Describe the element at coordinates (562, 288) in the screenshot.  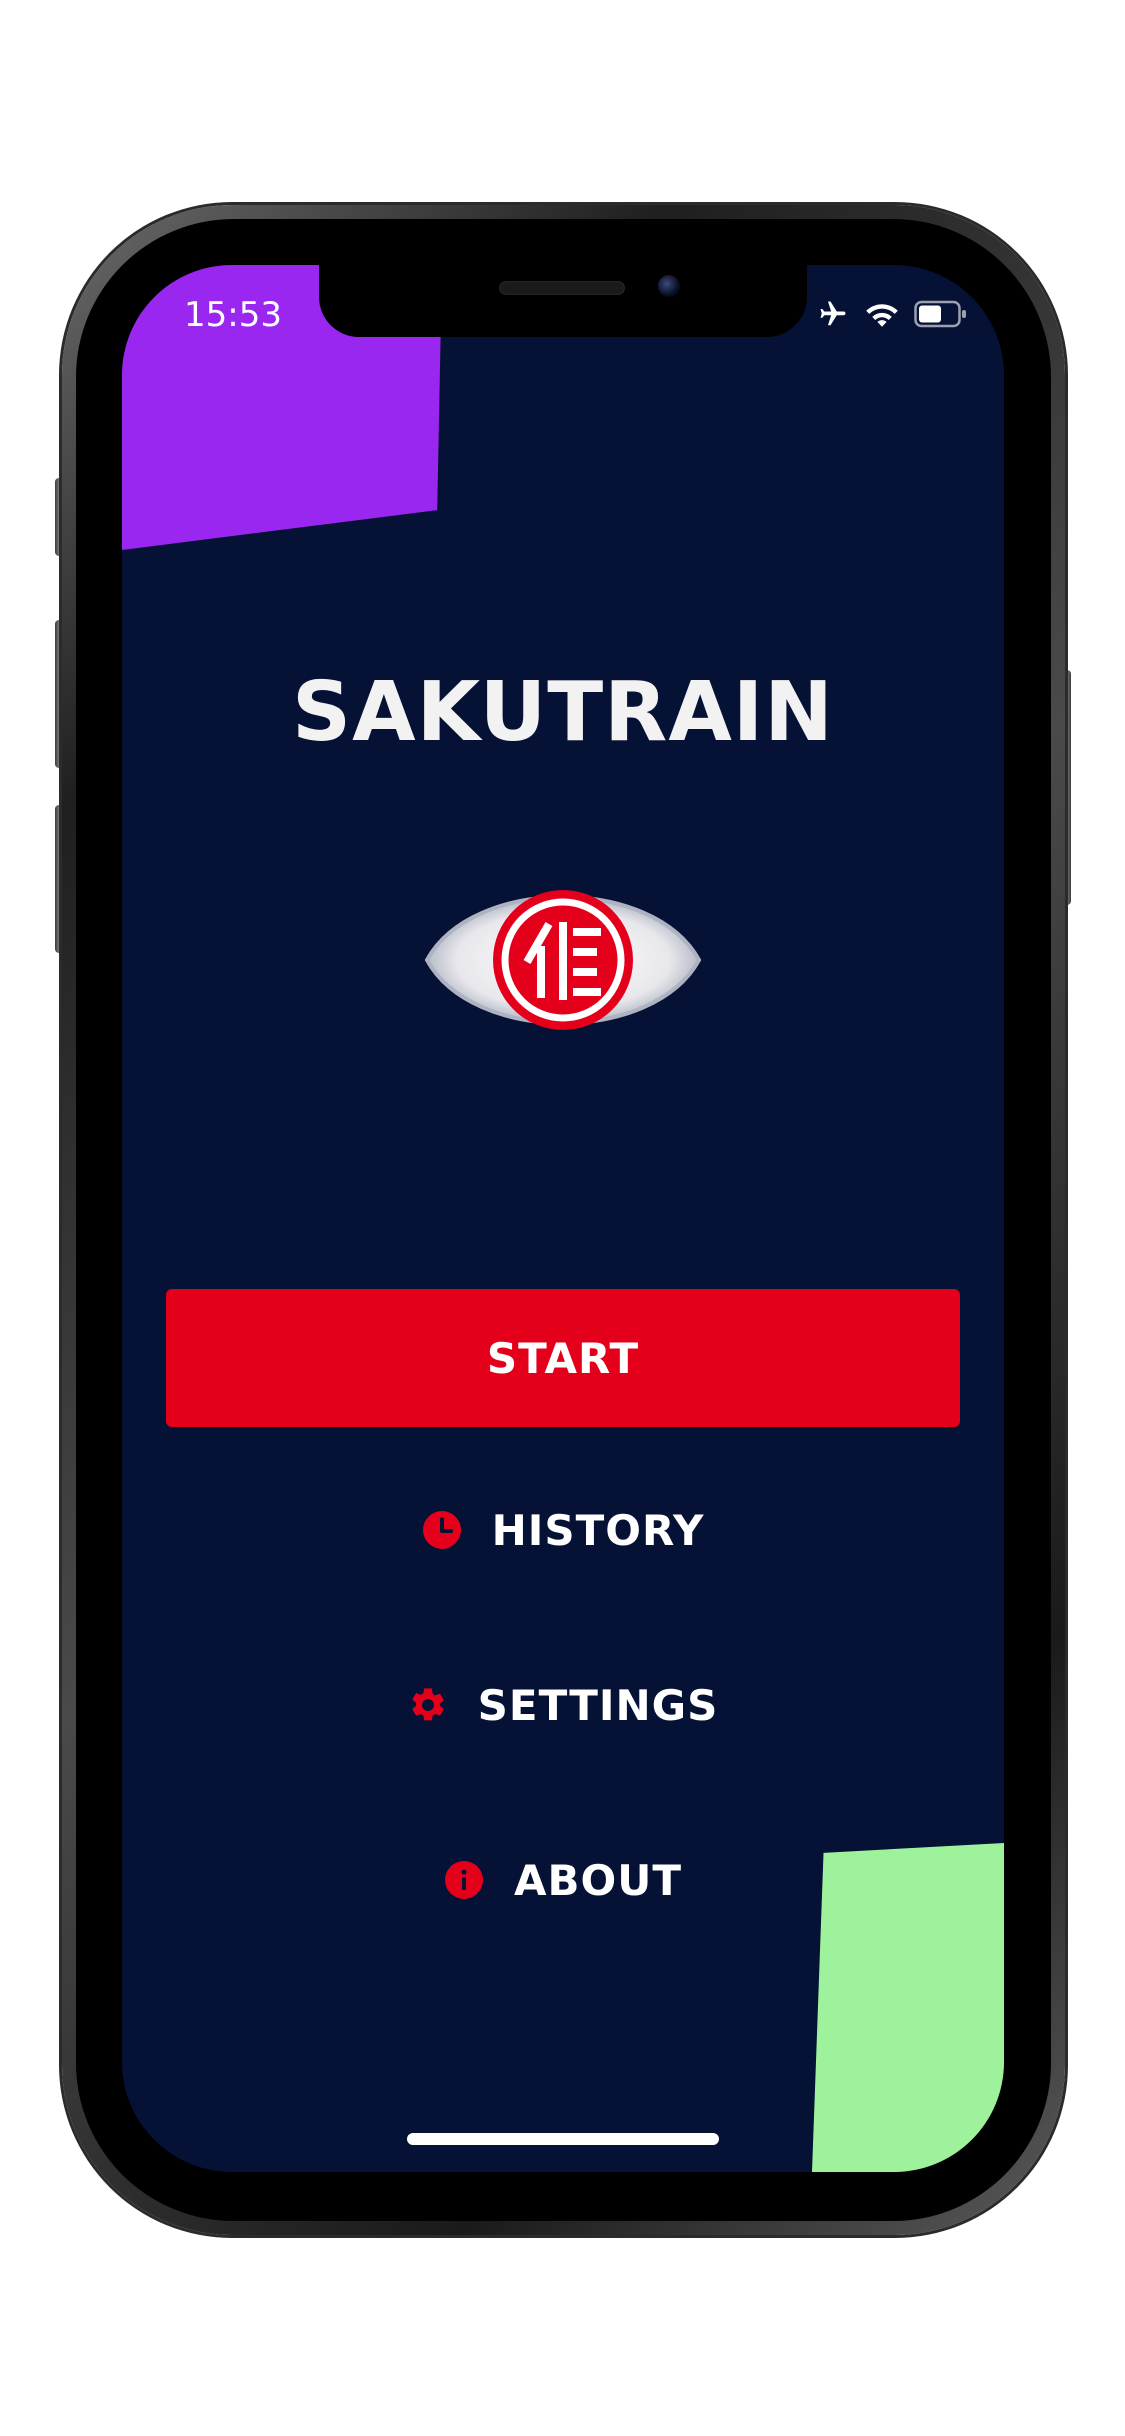
I see `speaker-grille` at that location.